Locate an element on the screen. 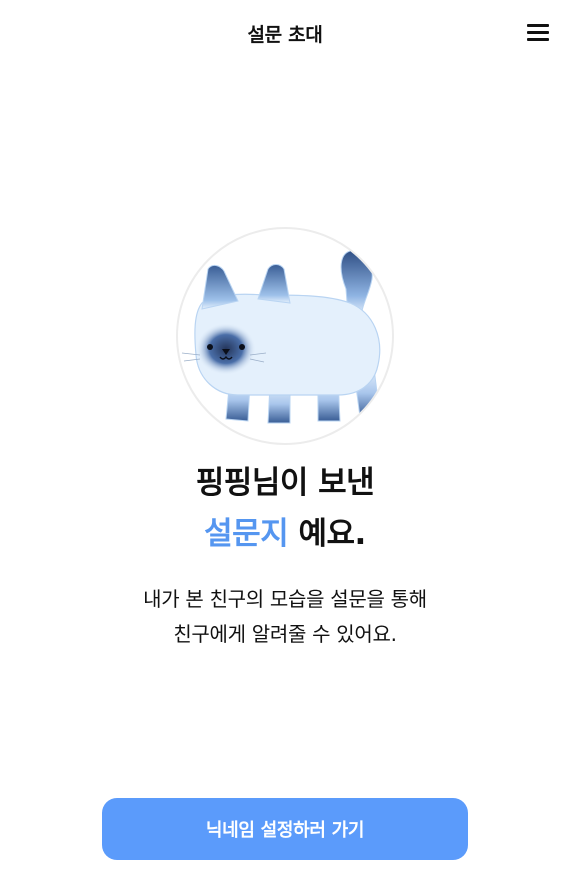 This screenshot has width=570, height=872. description: 내가 본 친구의 모습을 설문을 통해 친구에게 알려줄 수 있어요. is located at coordinates (285, 617).